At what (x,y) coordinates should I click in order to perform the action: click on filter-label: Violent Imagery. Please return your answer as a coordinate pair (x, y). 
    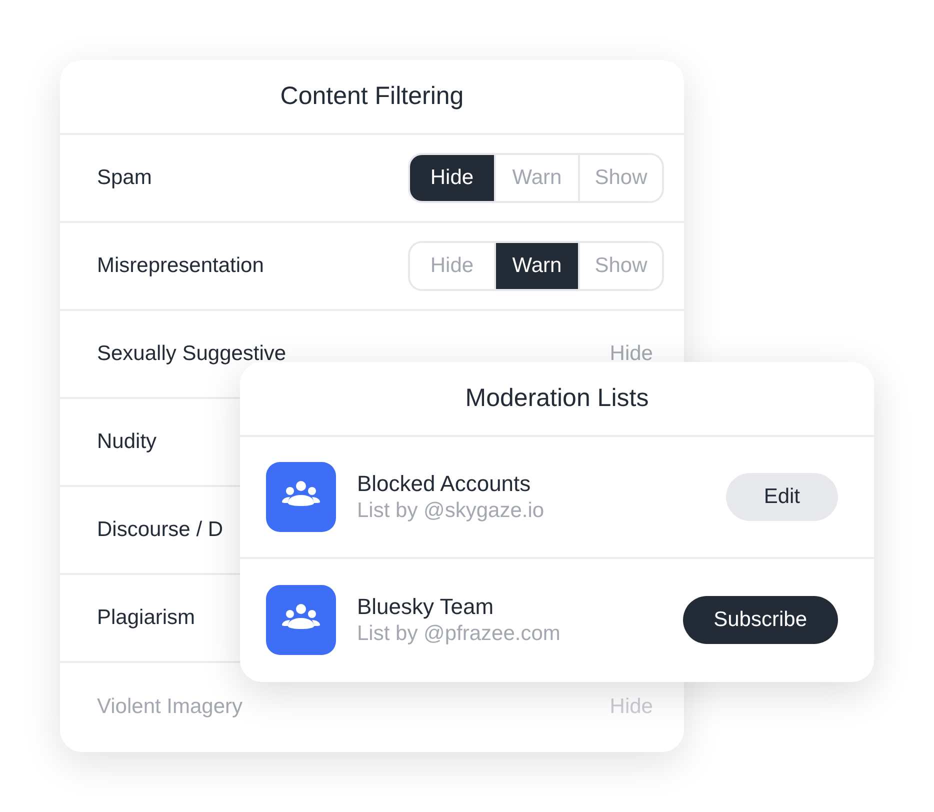
    Looking at the image, I should click on (170, 707).